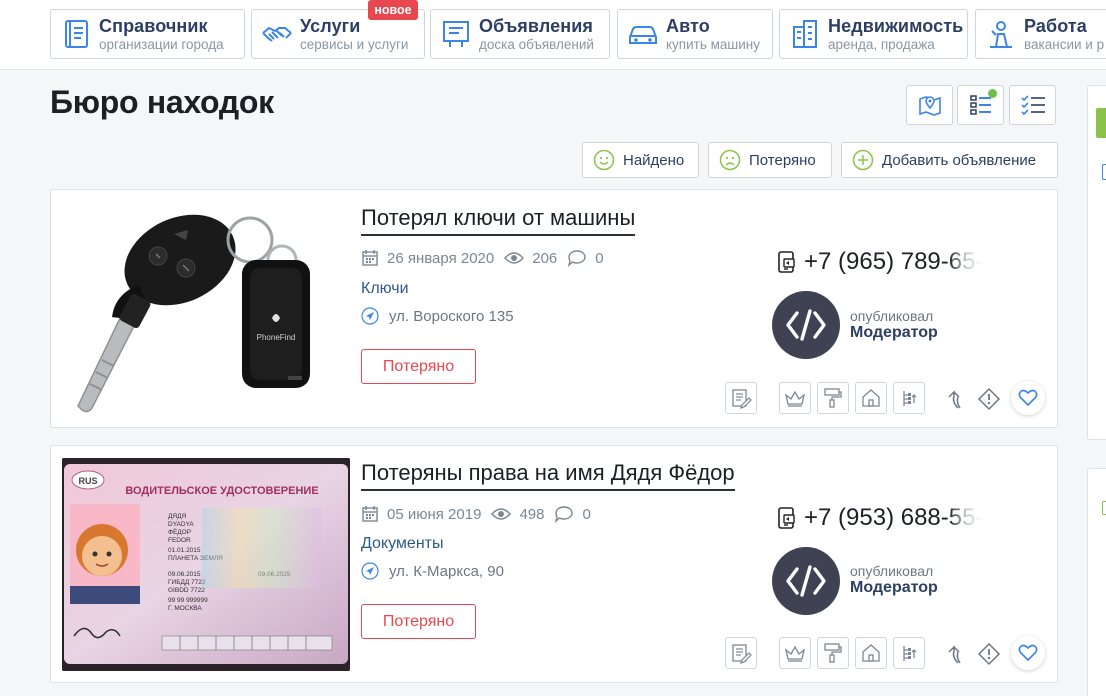  What do you see at coordinates (992, 93) in the screenshot?
I see `active-indicator-dot` at bounding box center [992, 93].